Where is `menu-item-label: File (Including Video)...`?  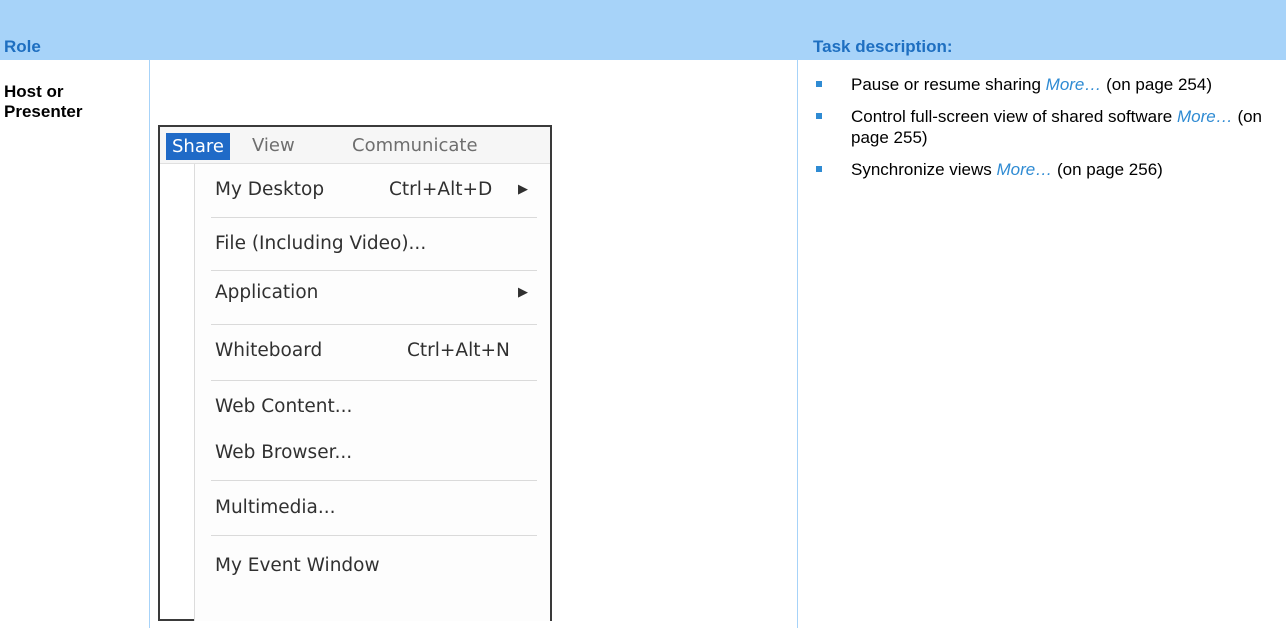 menu-item-label: File (Including Video)... is located at coordinates (321, 243).